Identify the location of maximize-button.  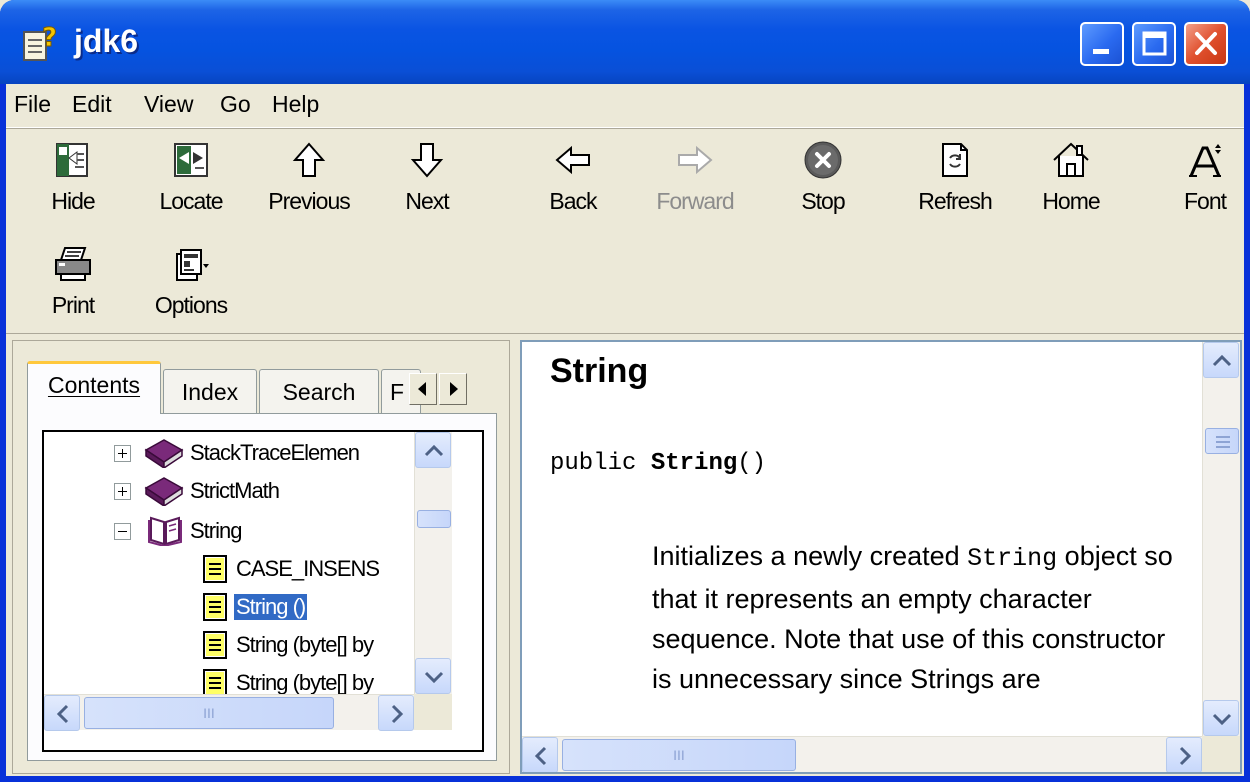
(1154, 44).